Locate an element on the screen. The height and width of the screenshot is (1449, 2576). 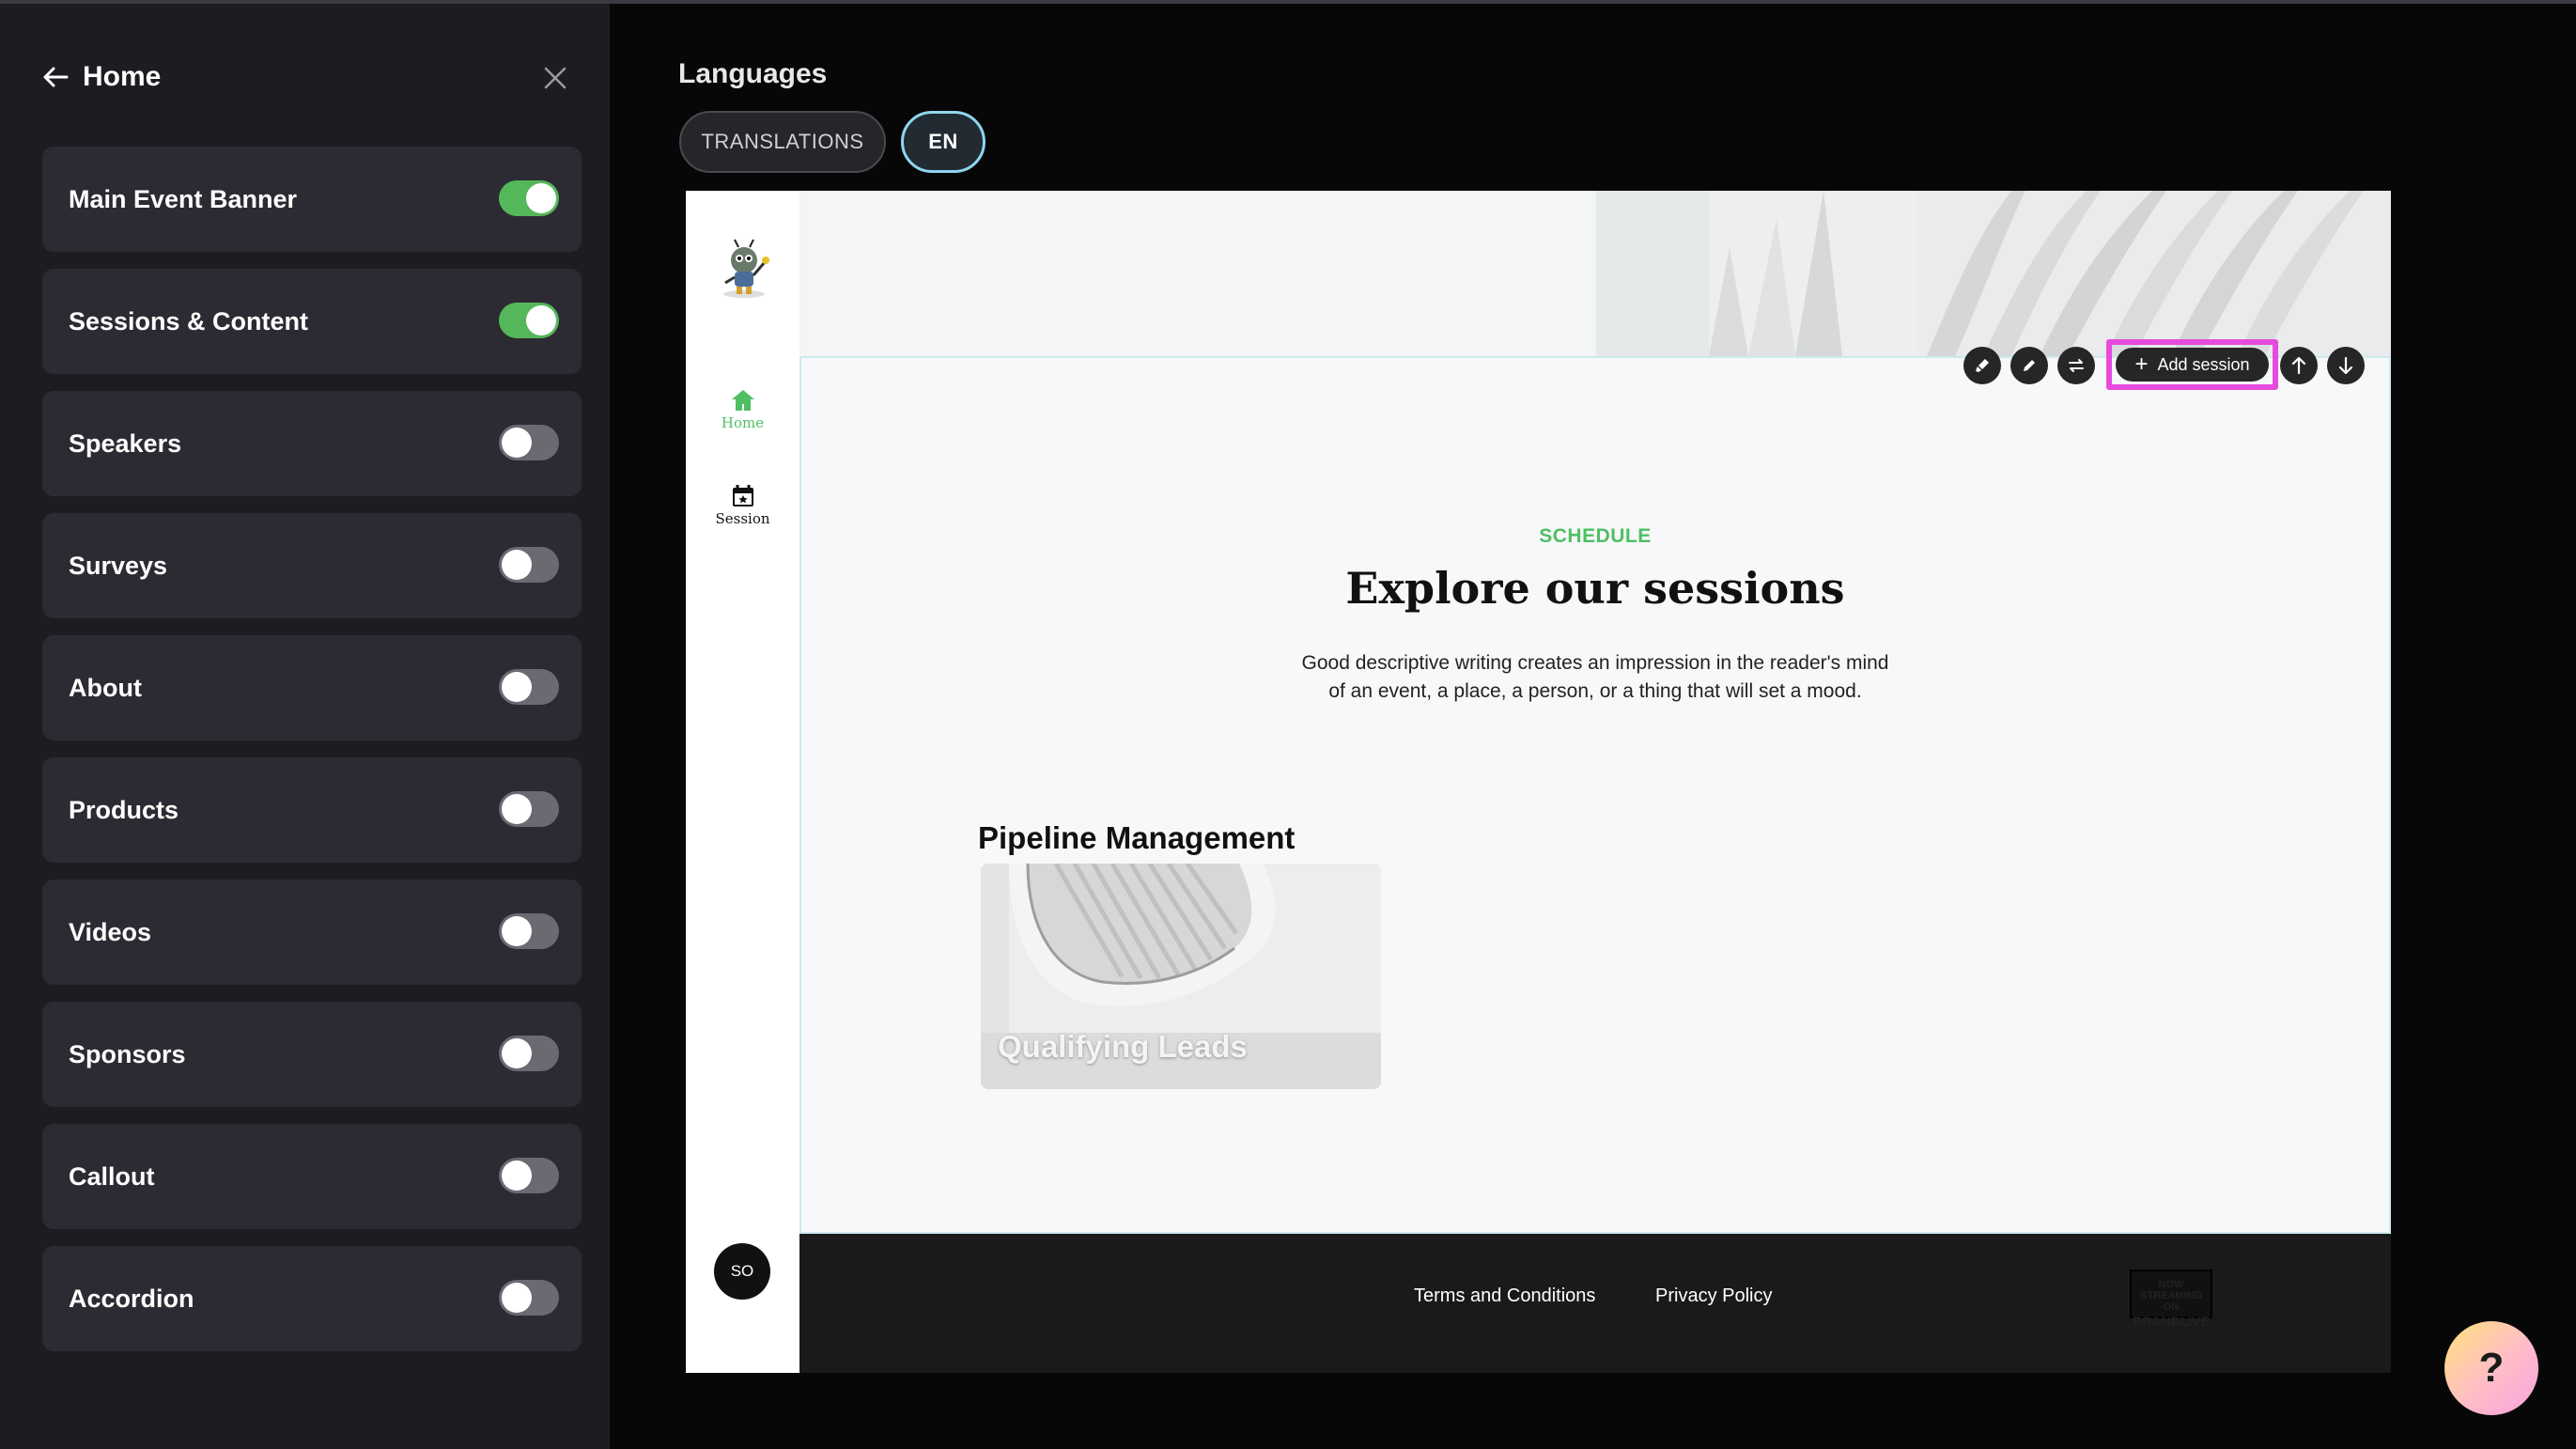
preview-nav-session: Session is located at coordinates (742, 505).